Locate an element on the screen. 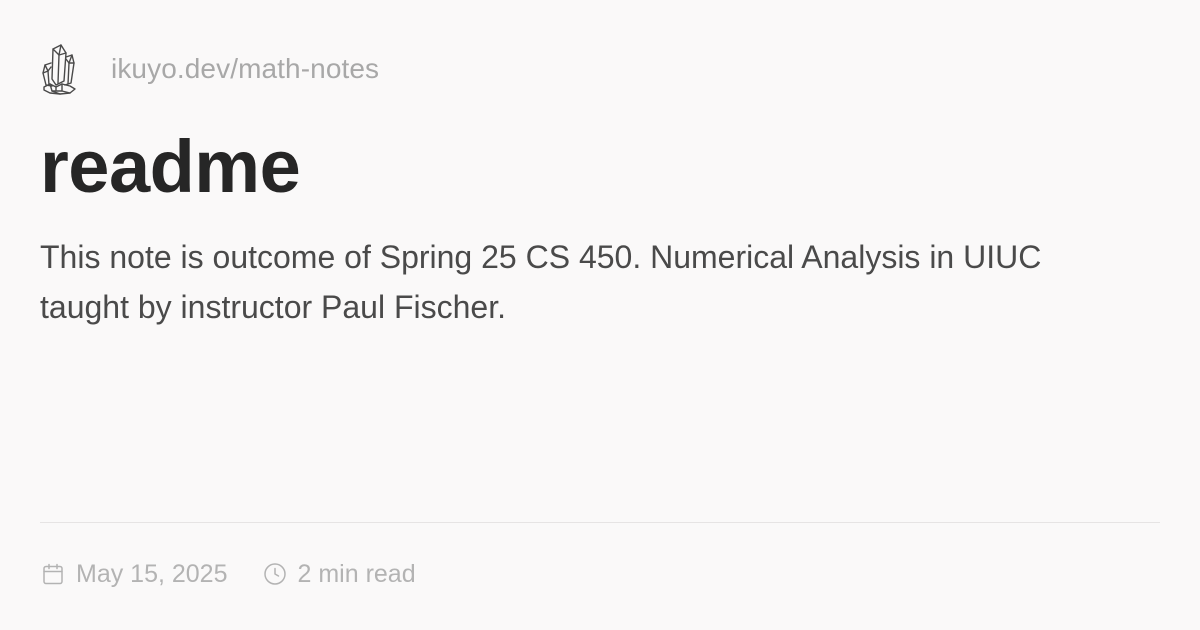  article-meta: May 15, 2025 2 min read is located at coordinates (228, 574).